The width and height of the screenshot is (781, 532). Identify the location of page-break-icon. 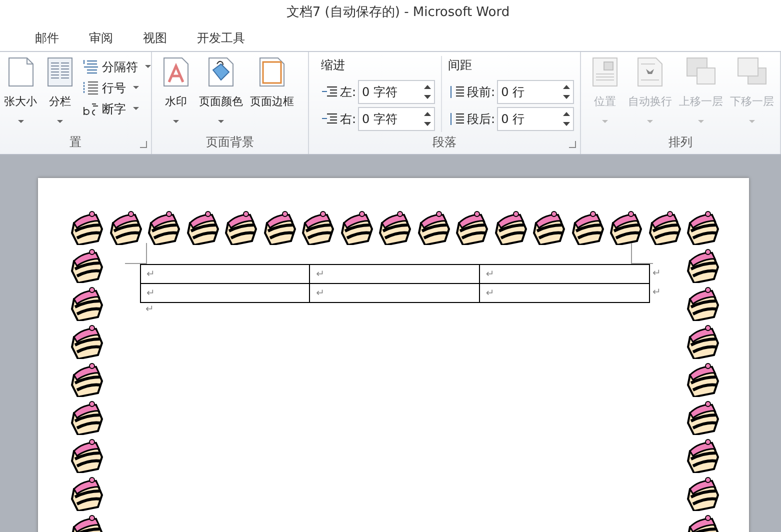
(91, 66).